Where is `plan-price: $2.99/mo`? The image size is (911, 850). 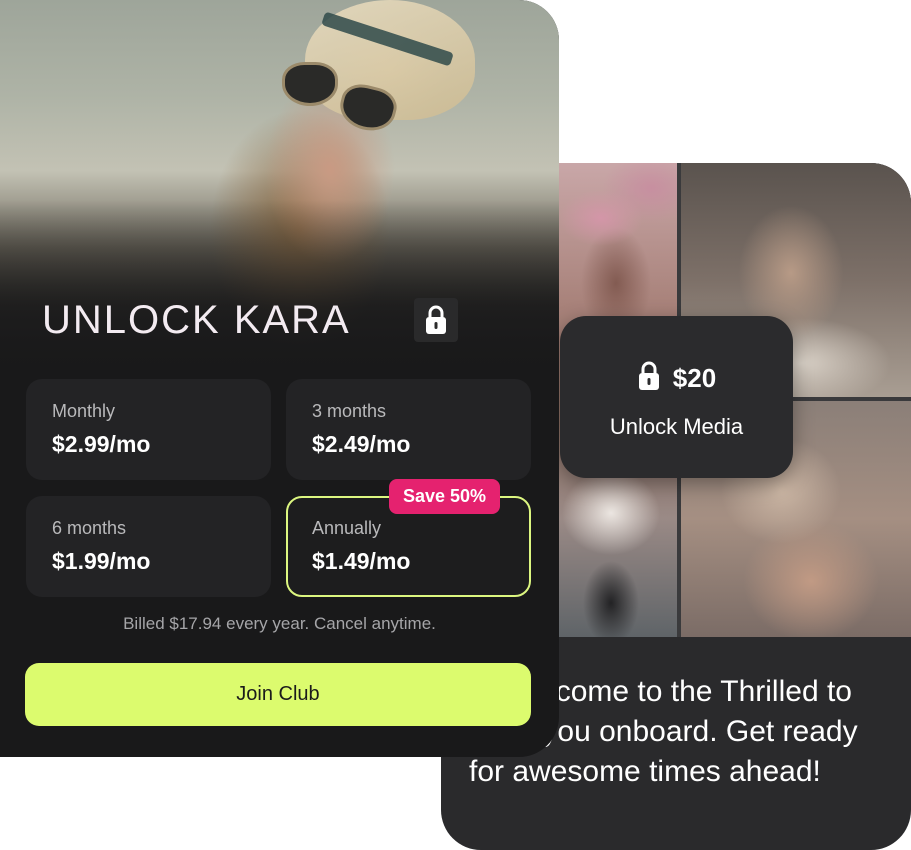 plan-price: $2.99/mo is located at coordinates (101, 444).